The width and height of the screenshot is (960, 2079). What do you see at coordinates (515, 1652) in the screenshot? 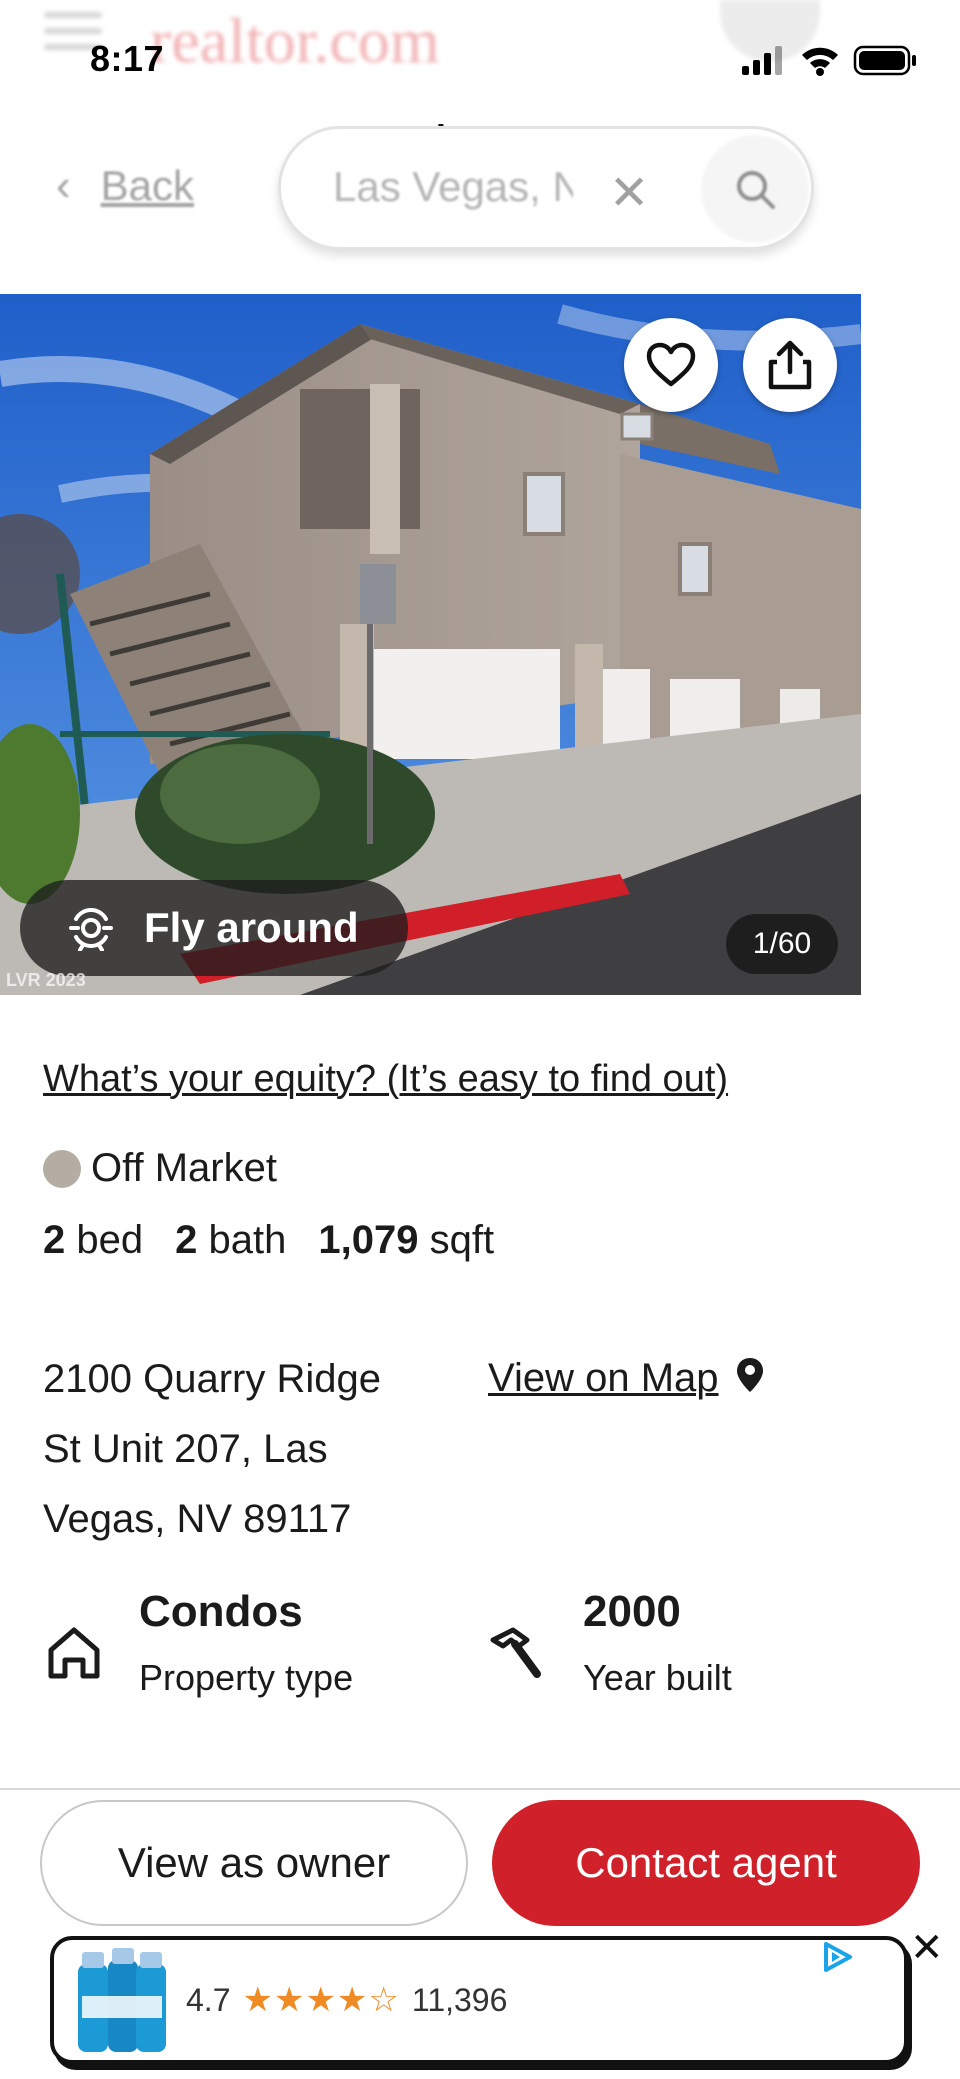
I see `hammer-icon` at bounding box center [515, 1652].